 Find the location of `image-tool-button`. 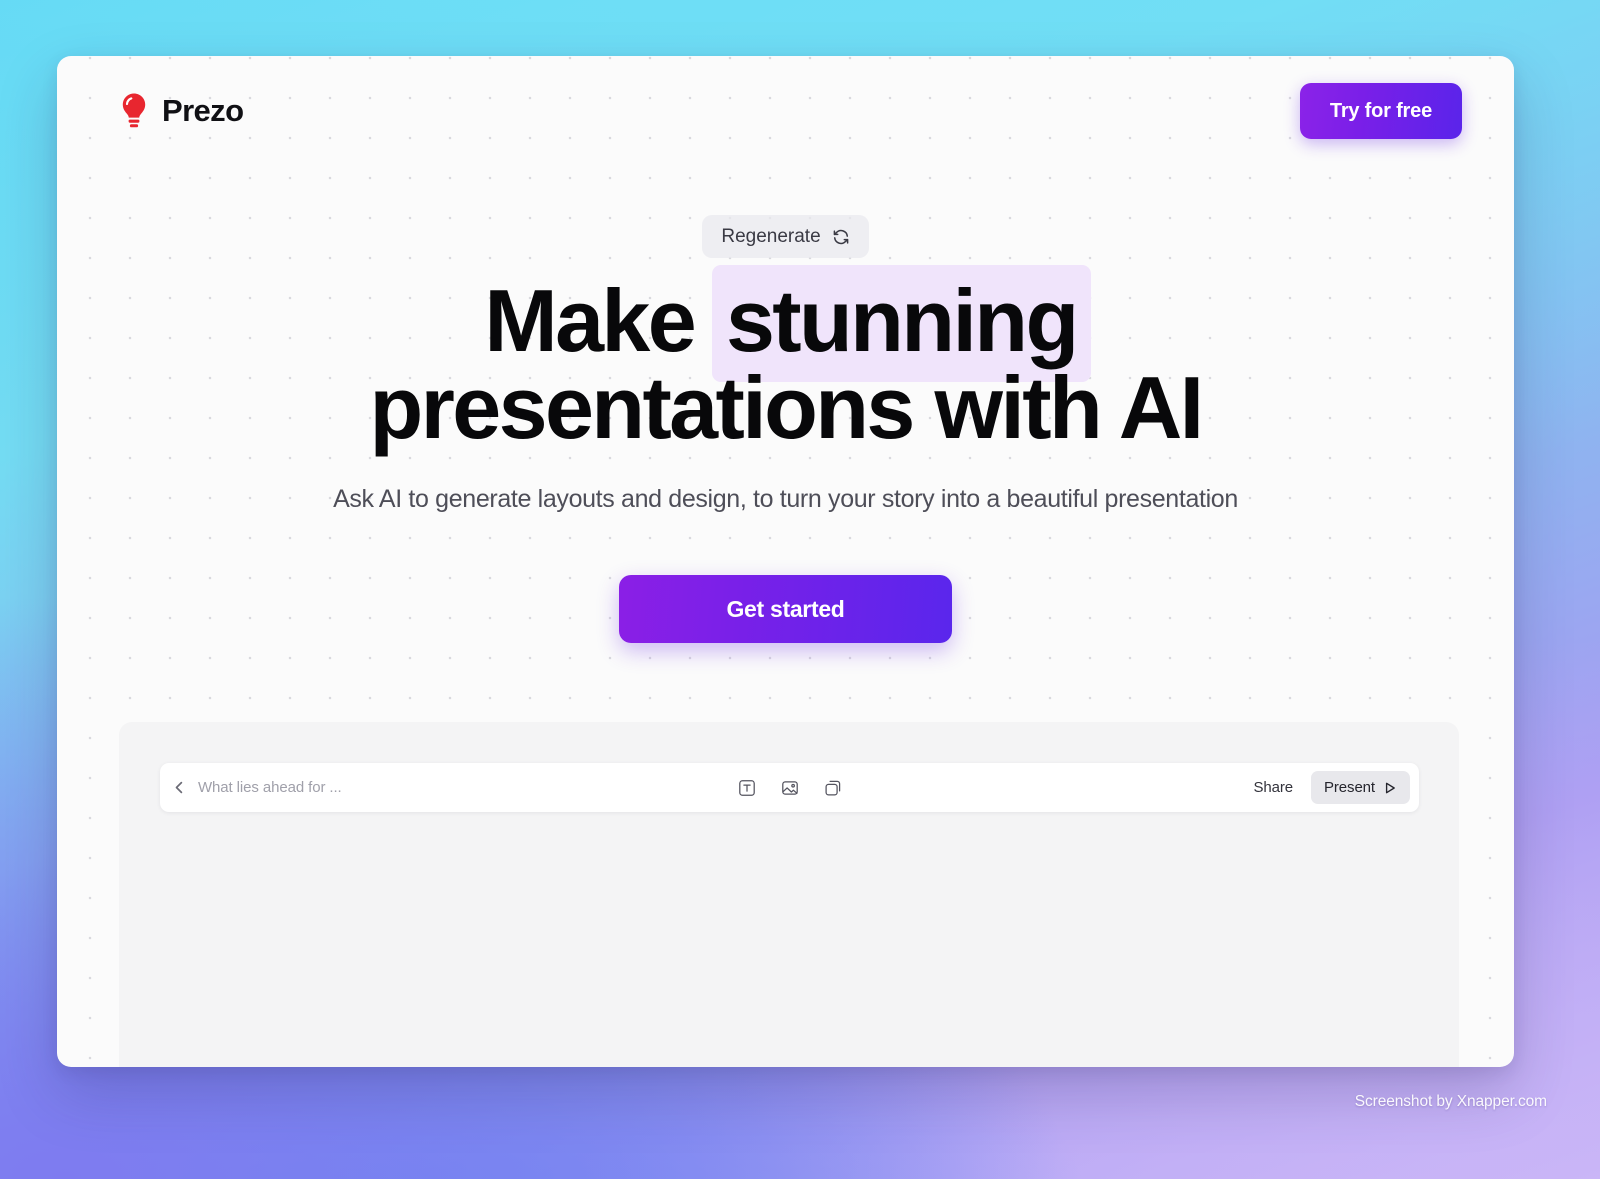

image-tool-button is located at coordinates (789, 787).